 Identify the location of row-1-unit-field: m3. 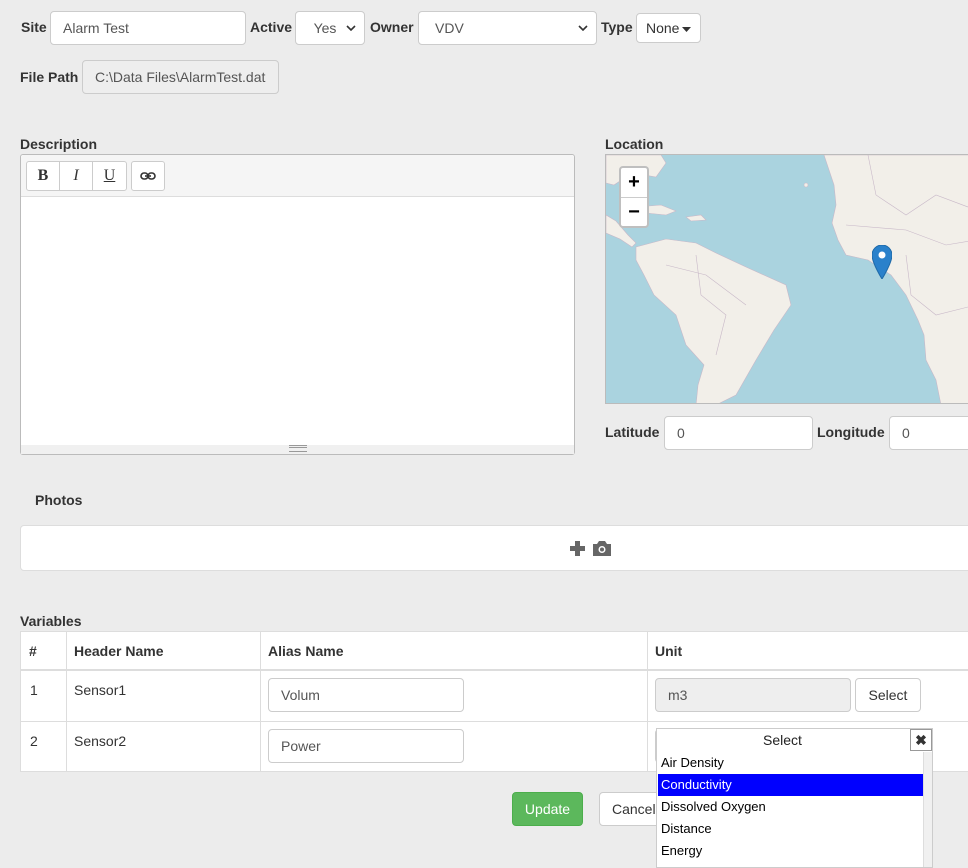
(753, 695).